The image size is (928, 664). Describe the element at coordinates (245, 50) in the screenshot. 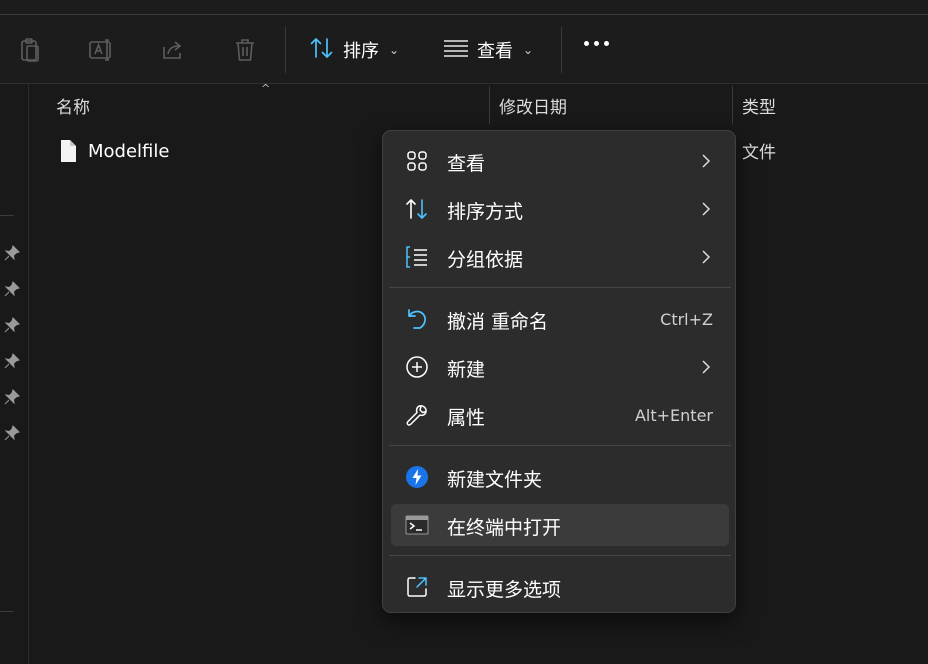

I see `delete-icon` at that location.